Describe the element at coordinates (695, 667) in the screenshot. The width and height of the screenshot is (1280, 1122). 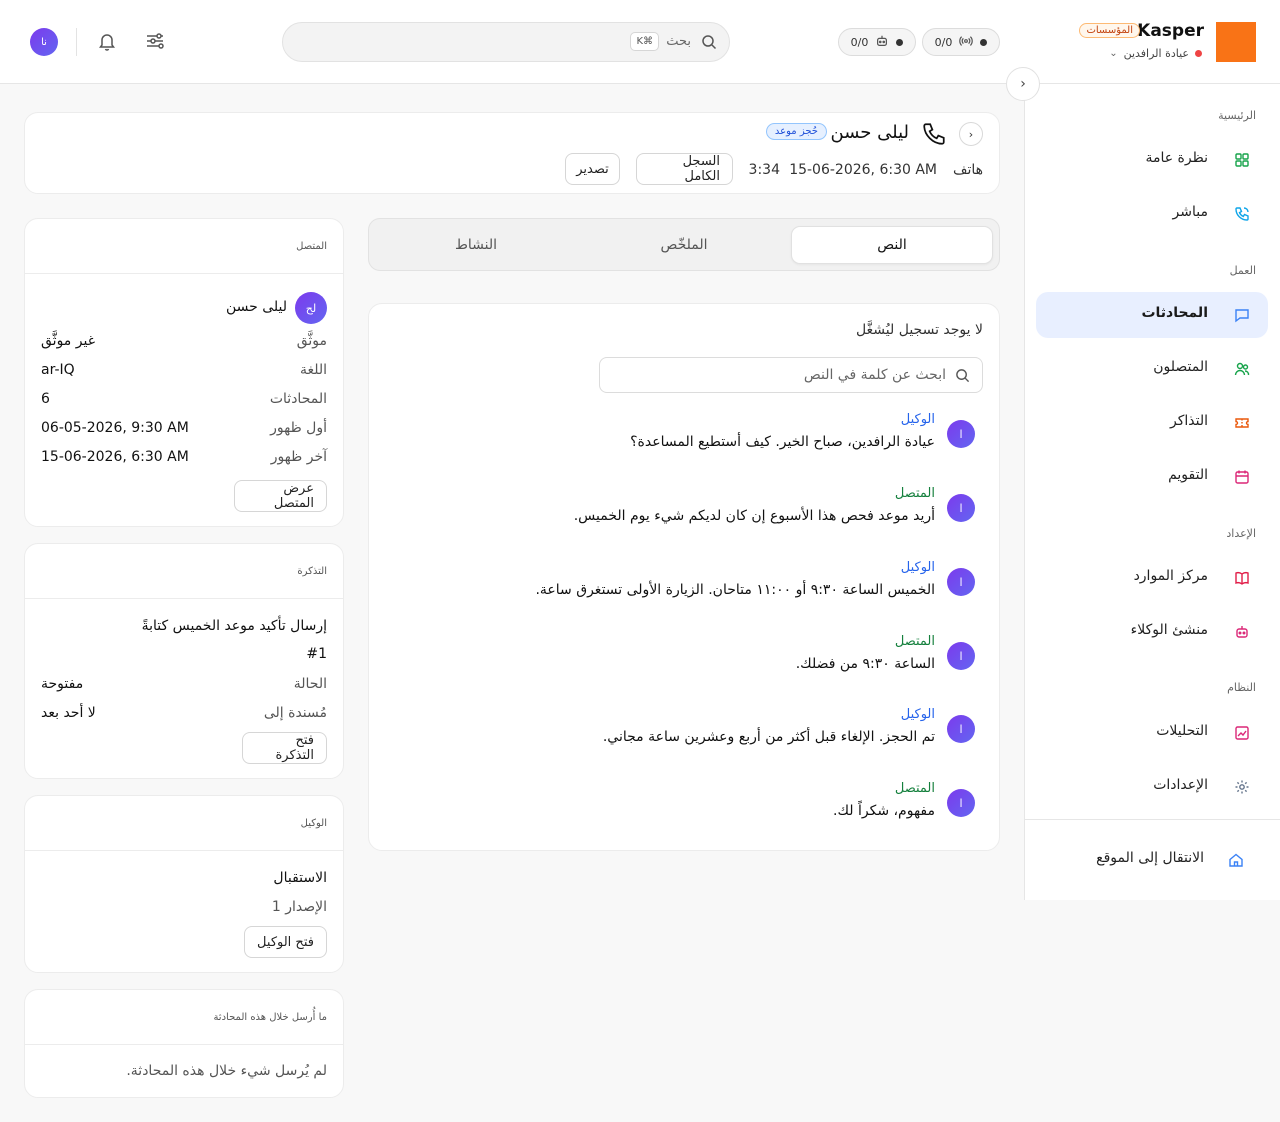
I see `message: ا المتصل الساعة ٩:٣٠ من فضلك.` at that location.